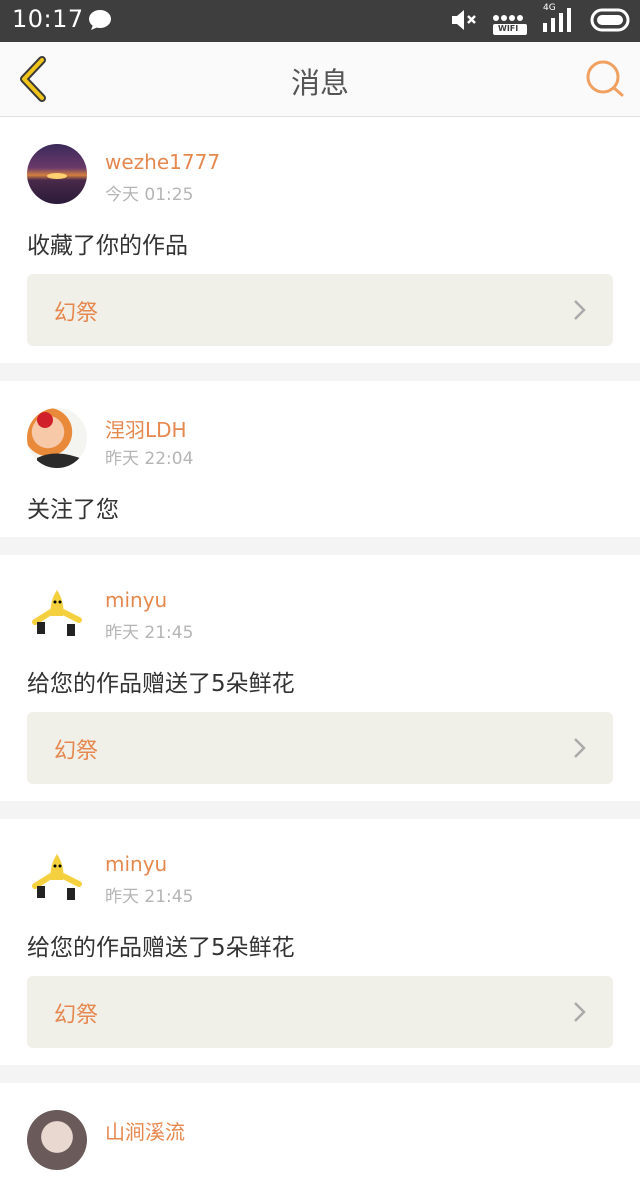 The image size is (640, 1183). I want to click on username: 山涧溪流, so click(145, 1130).